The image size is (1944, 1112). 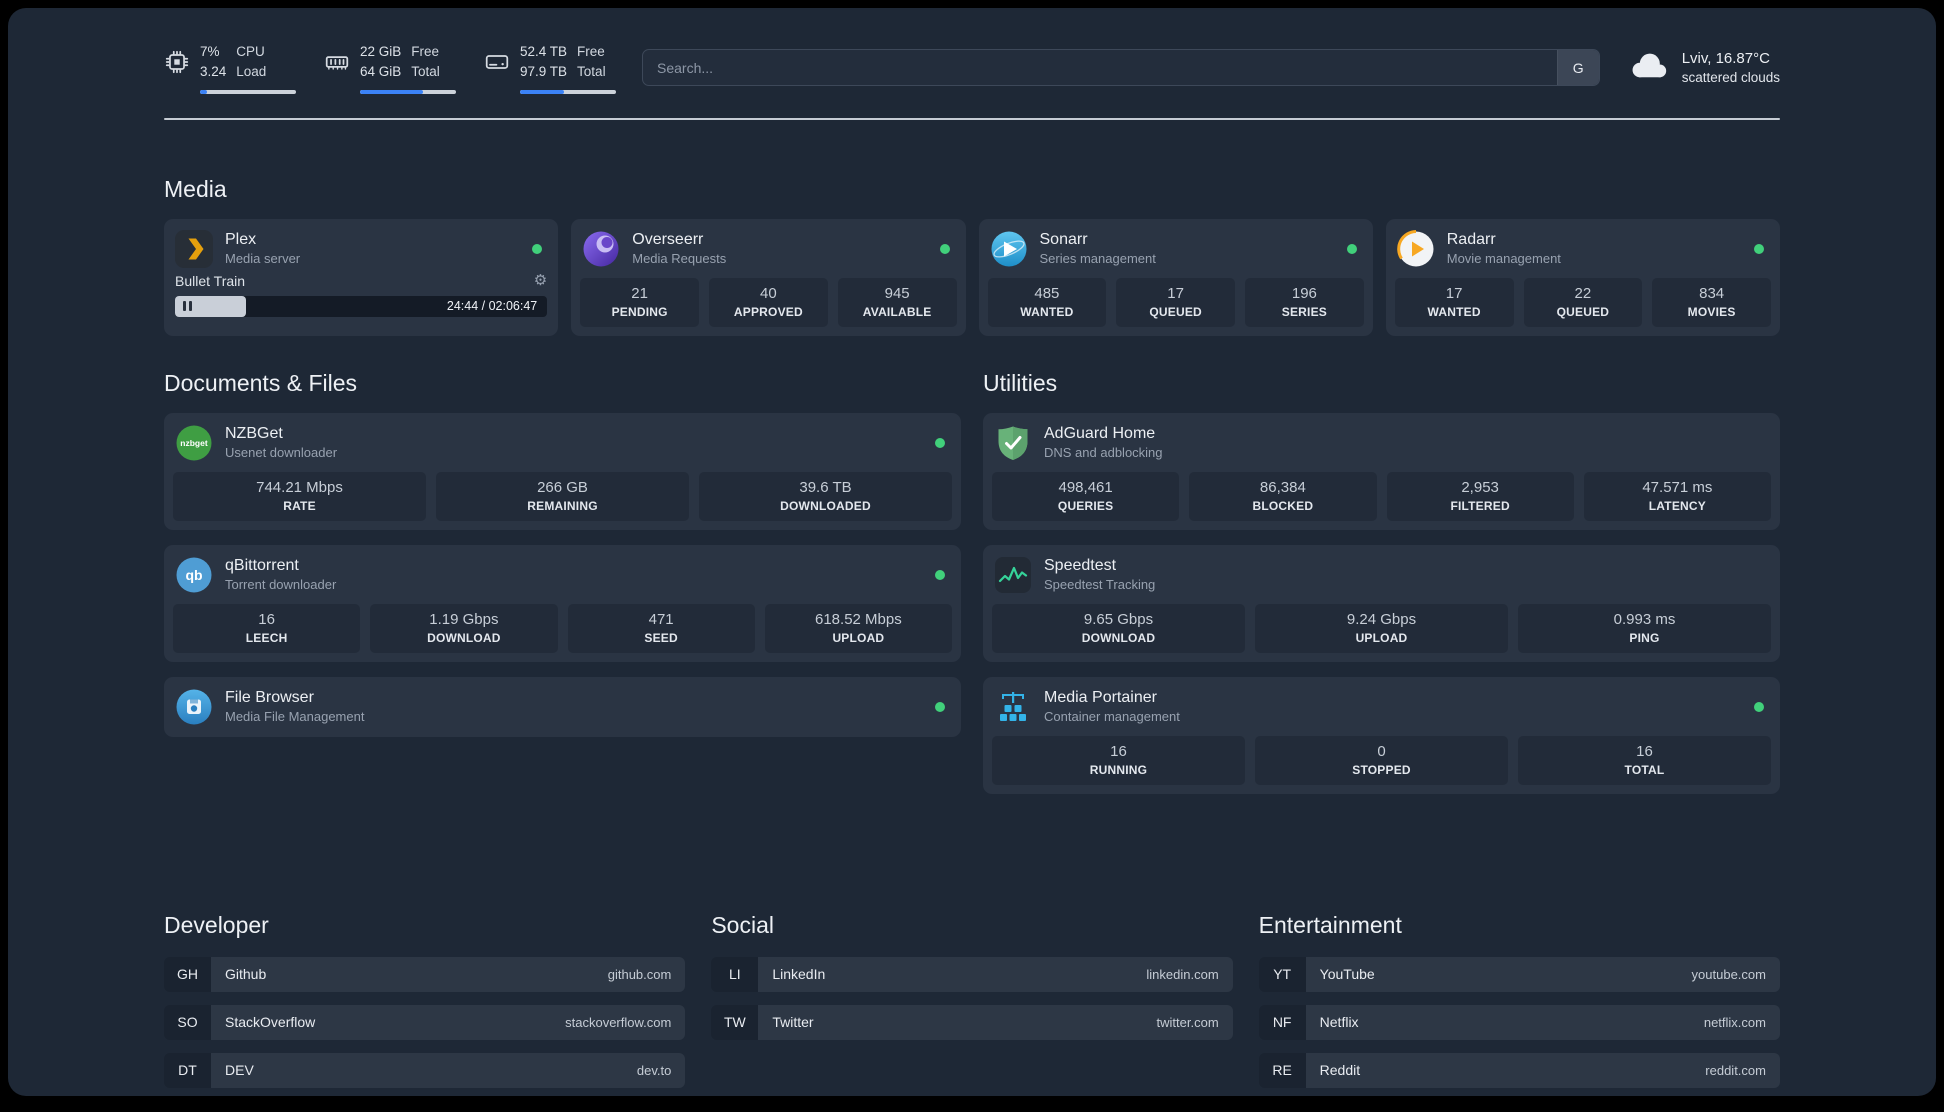 What do you see at coordinates (425, 51) in the screenshot?
I see `memory-free-label: Free` at bounding box center [425, 51].